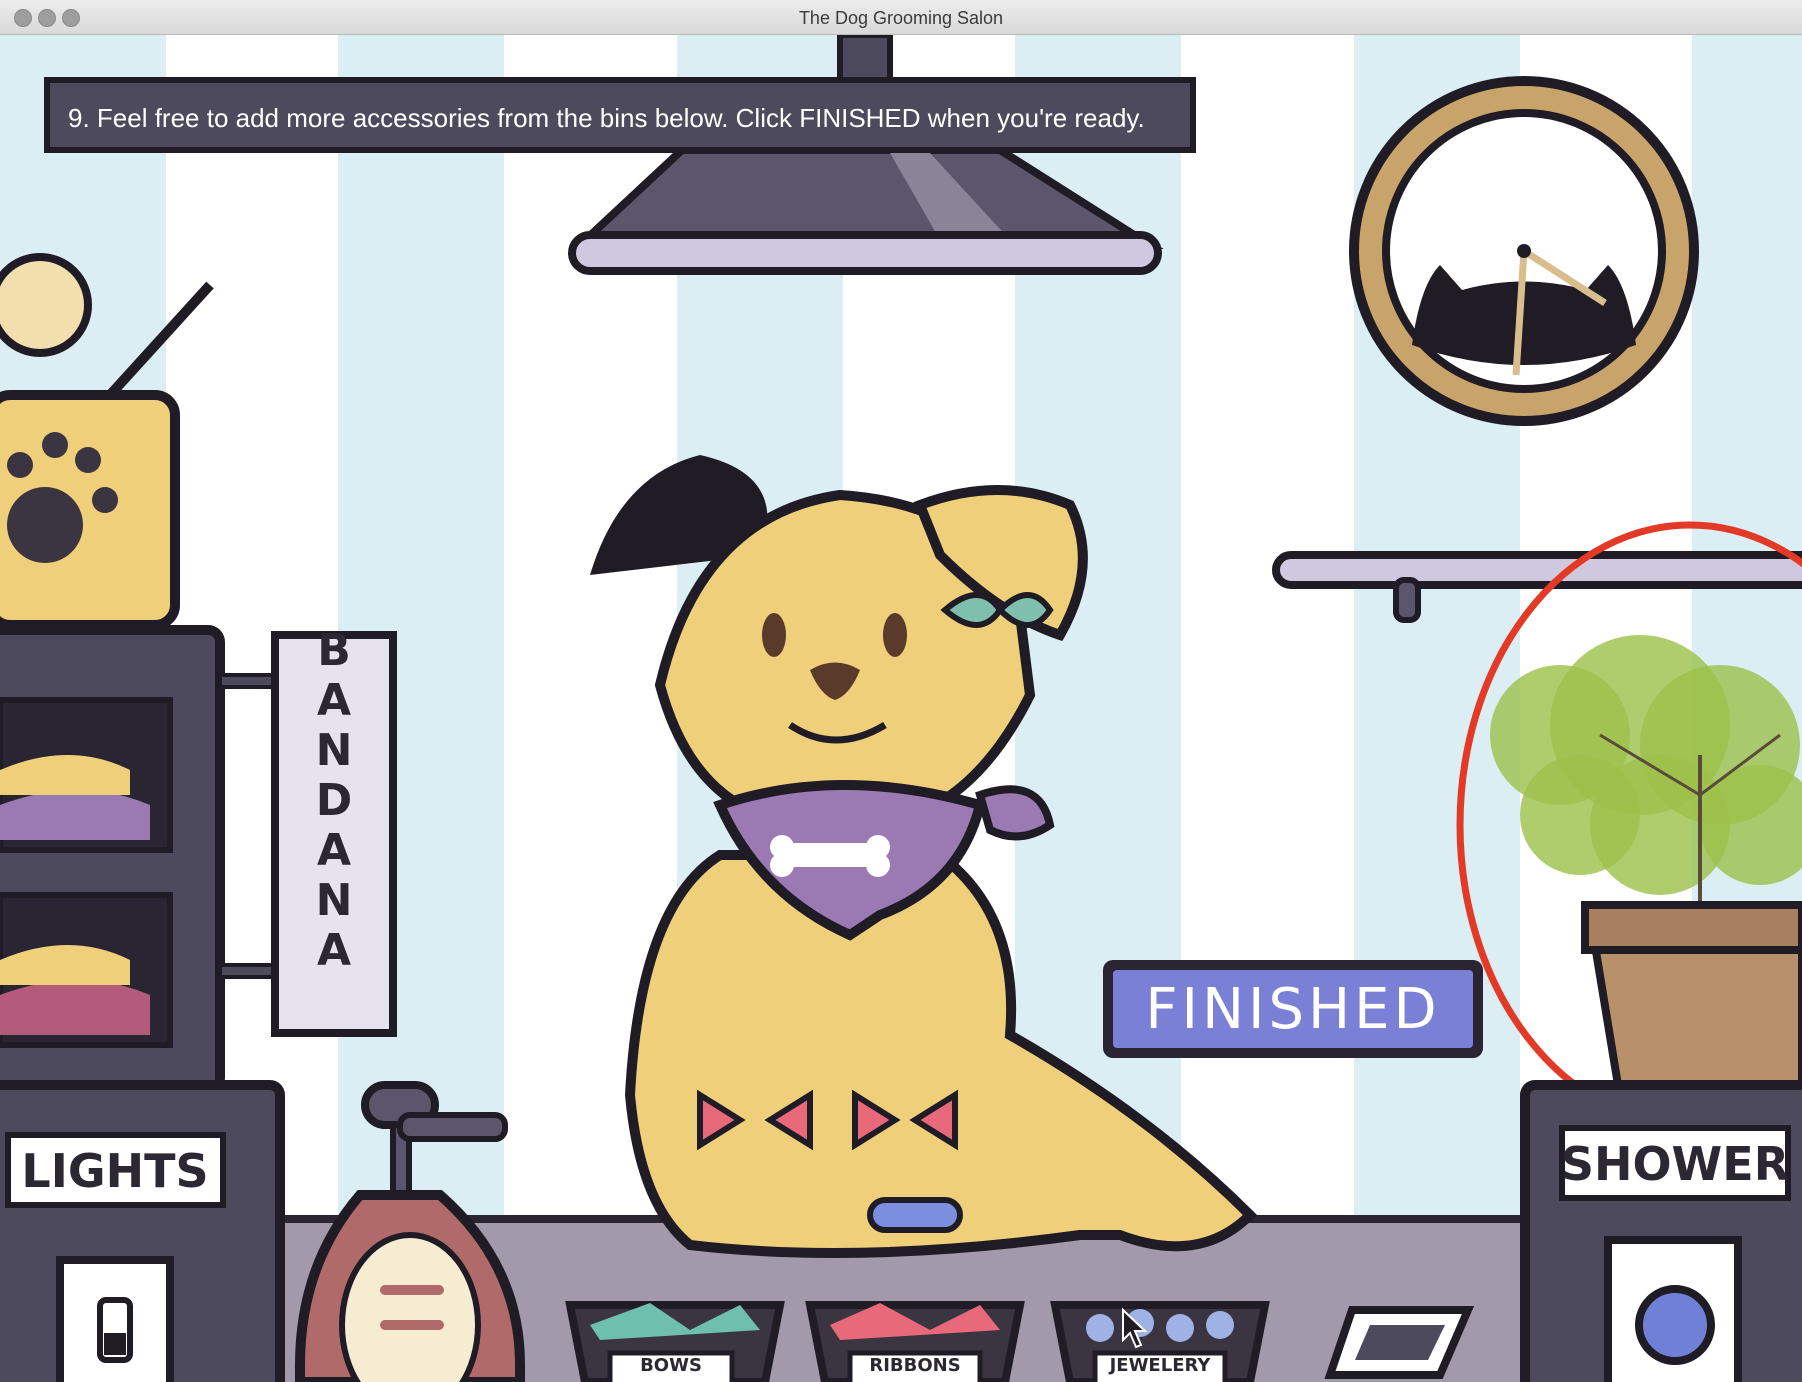 The height and width of the screenshot is (1382, 1802). I want to click on lights-switch-box: LIGHTS, so click(142, 1231).